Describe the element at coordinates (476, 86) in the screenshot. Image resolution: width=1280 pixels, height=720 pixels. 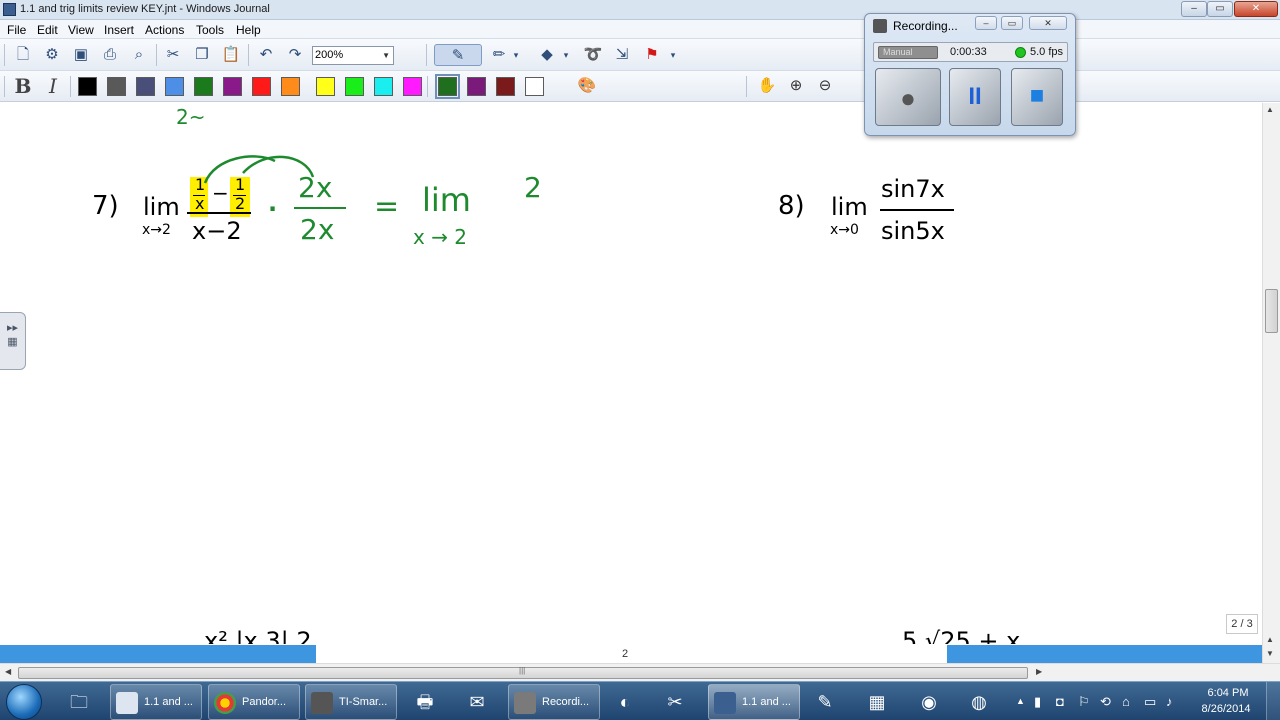
I see `pen-color-dark-purple` at that location.